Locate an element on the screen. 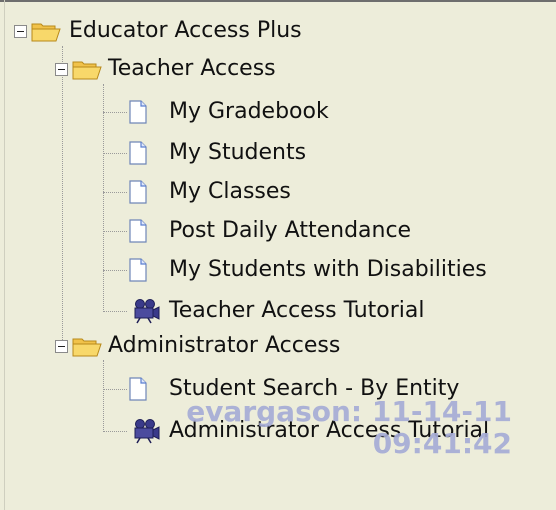  tree-item-label: My Students with Disabilities is located at coordinates (328, 269).